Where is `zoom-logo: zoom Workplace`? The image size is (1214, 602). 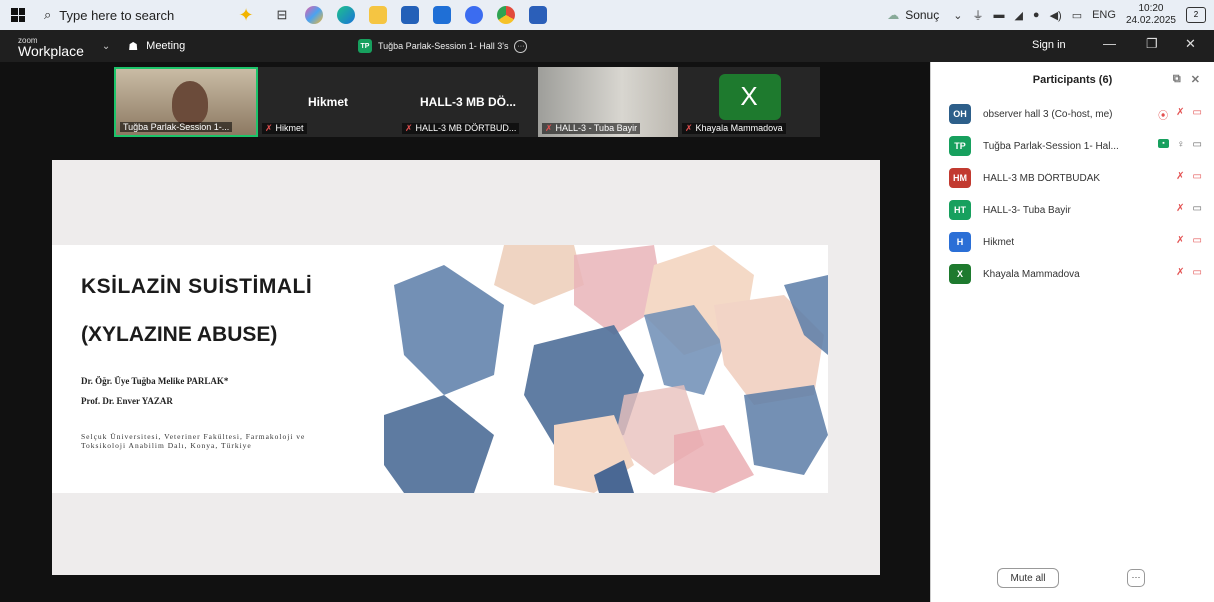
zoom-logo: zoom Workplace is located at coordinates (51, 47).